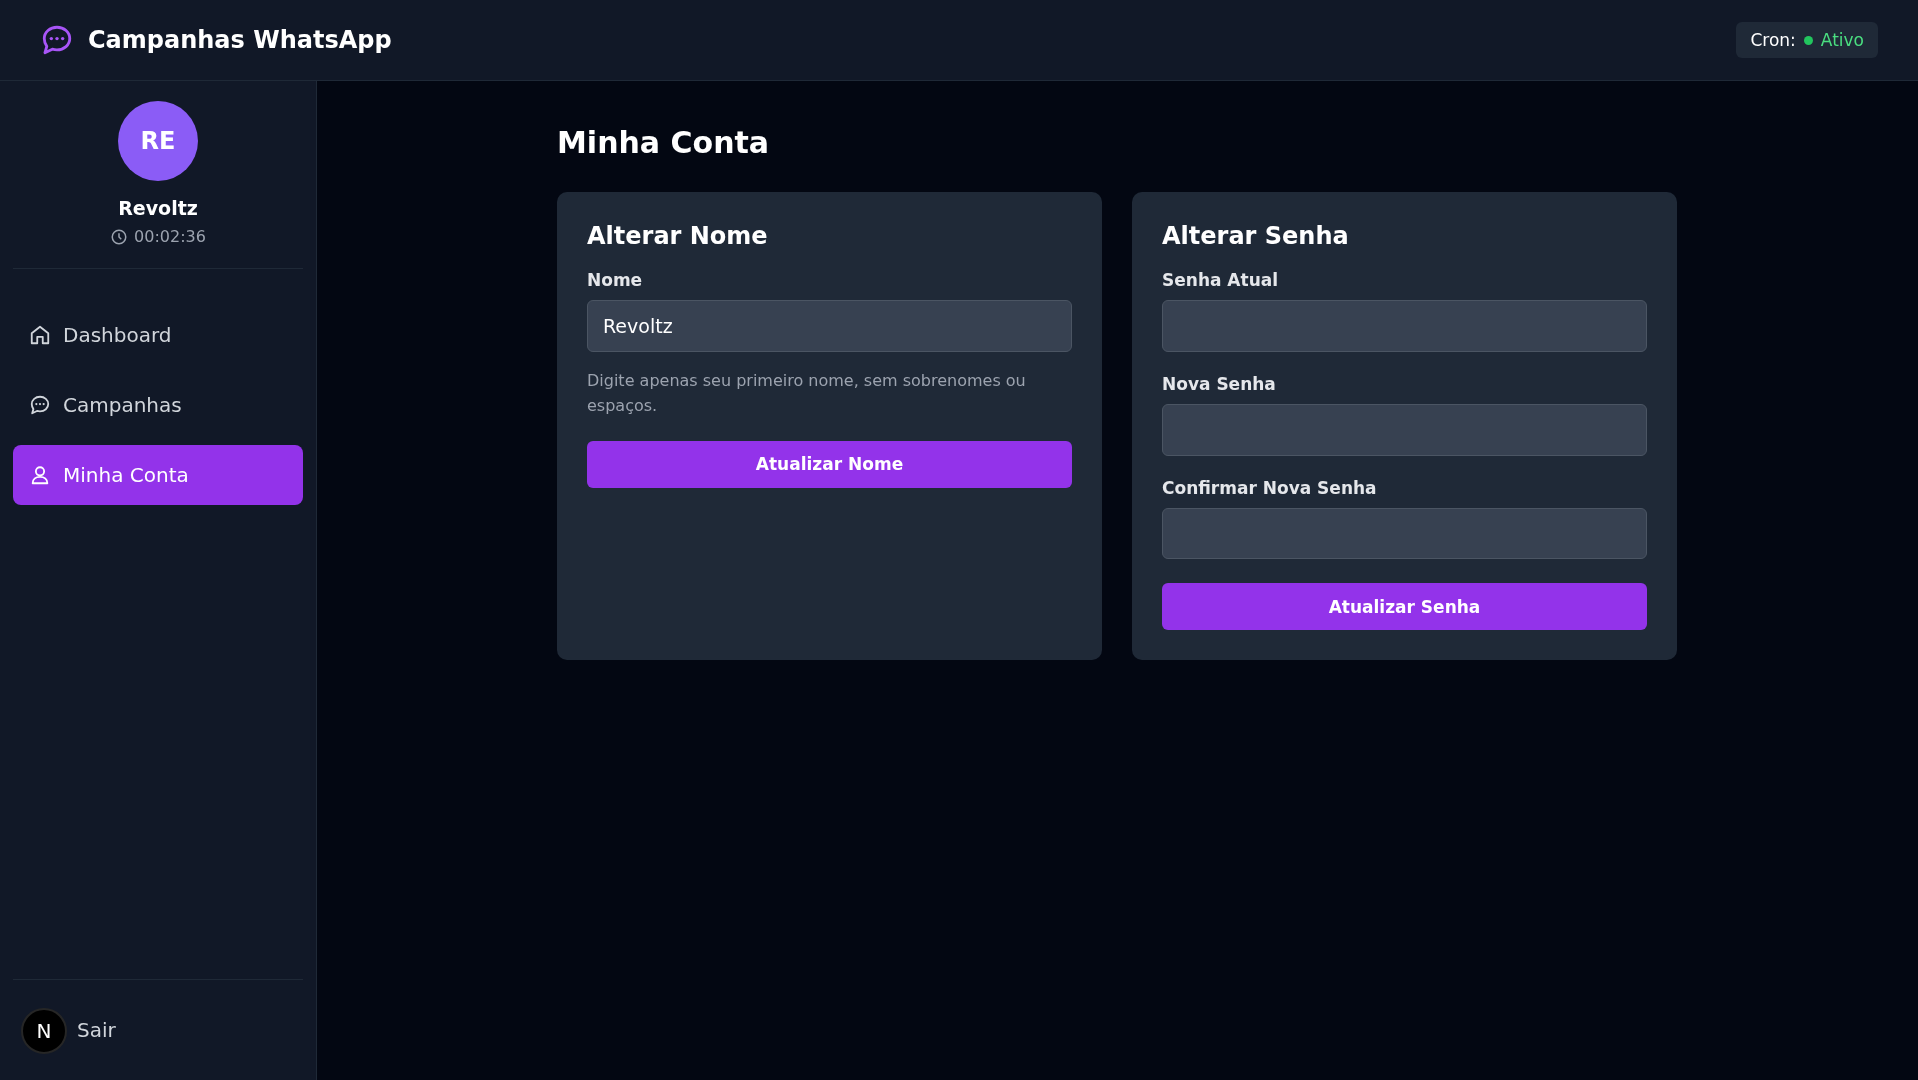 This screenshot has height=1080, width=1918. I want to click on submit-button: Atualizar Senha, so click(1404, 606).